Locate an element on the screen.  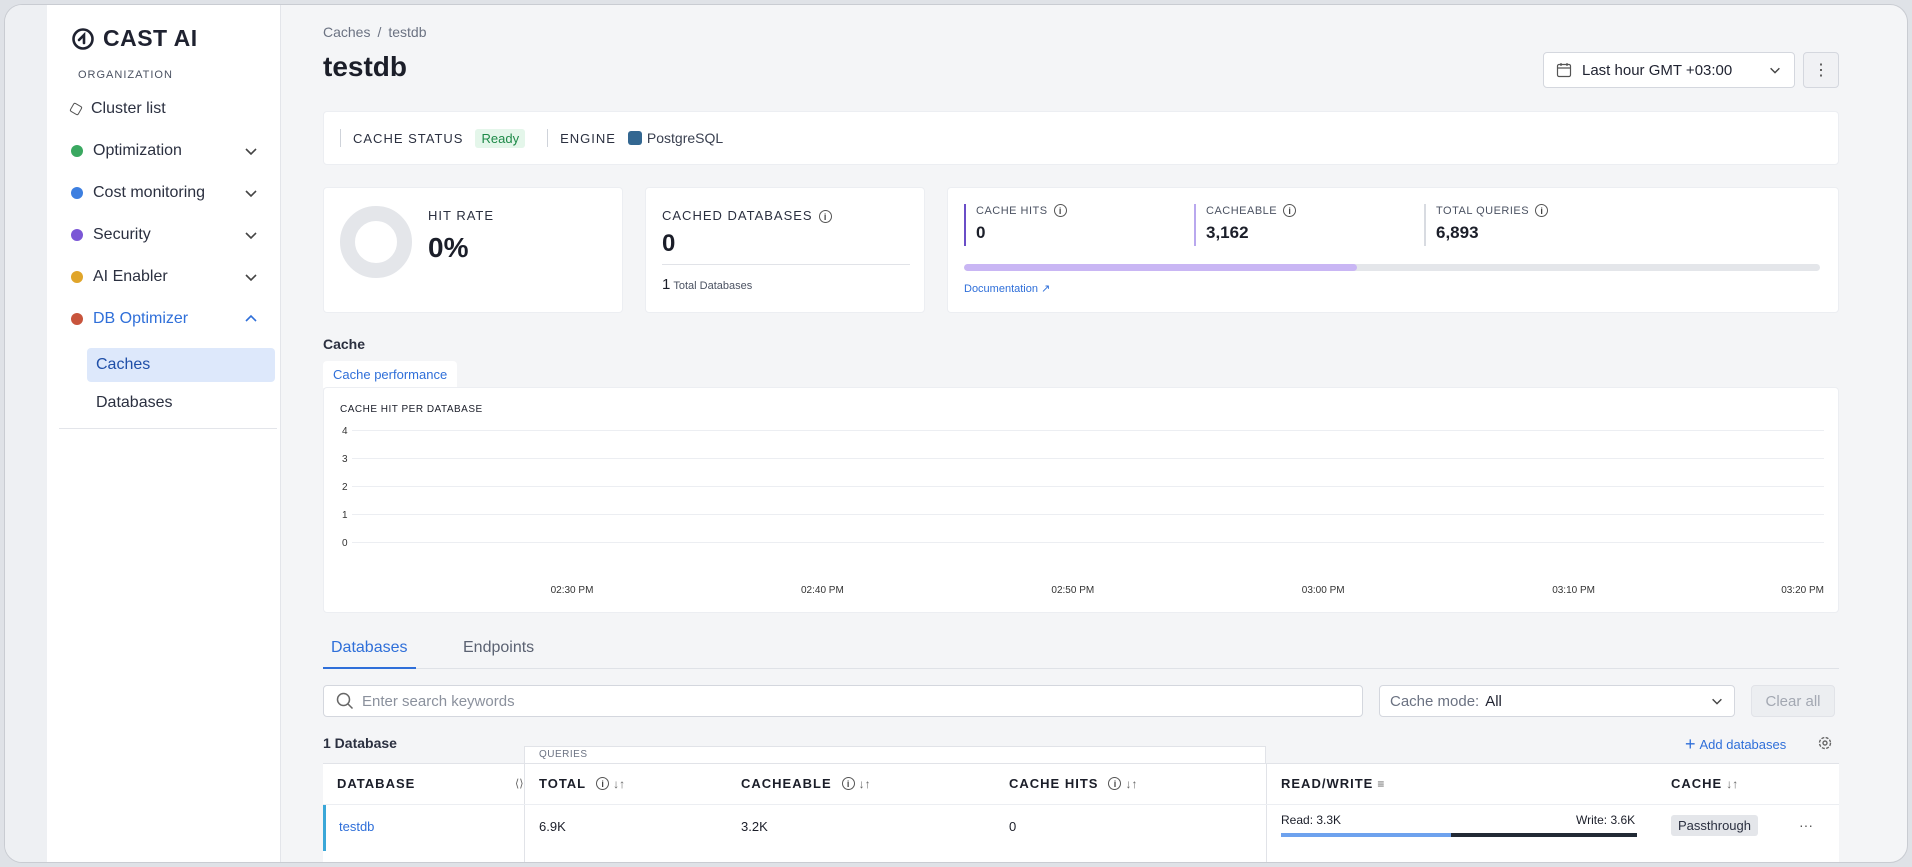
sidebar-item-db-optimizer: DB Optimizer is located at coordinates (165, 319).